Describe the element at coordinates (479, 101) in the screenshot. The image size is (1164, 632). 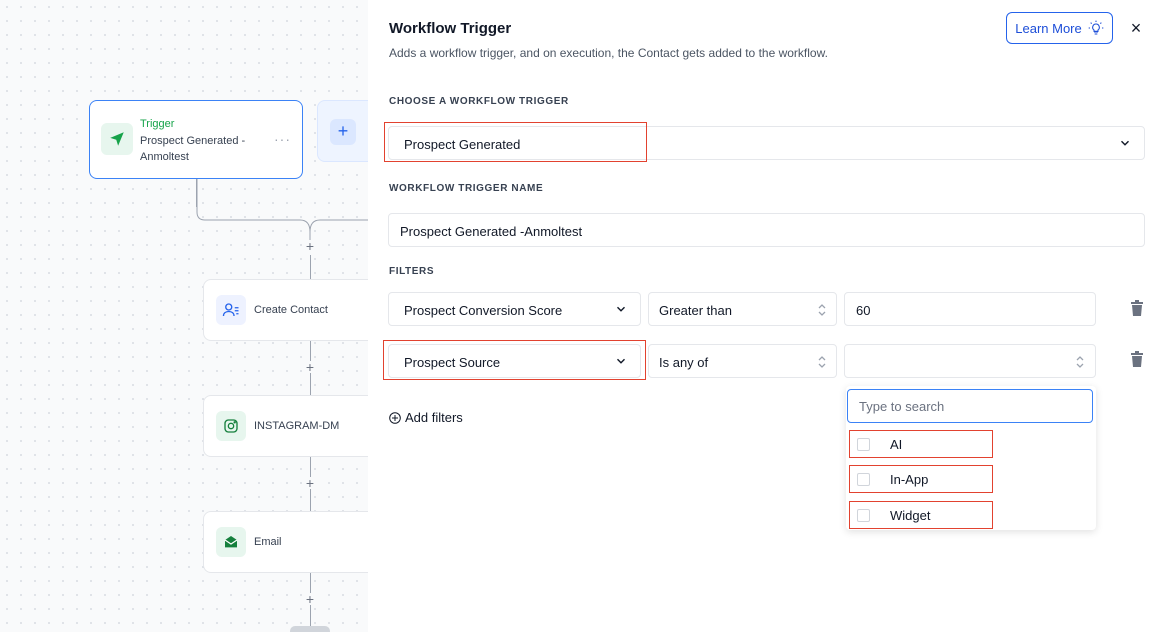
I see `choose-trigger-label: CHOOSE A WORKFLOW TRIGGER` at that location.